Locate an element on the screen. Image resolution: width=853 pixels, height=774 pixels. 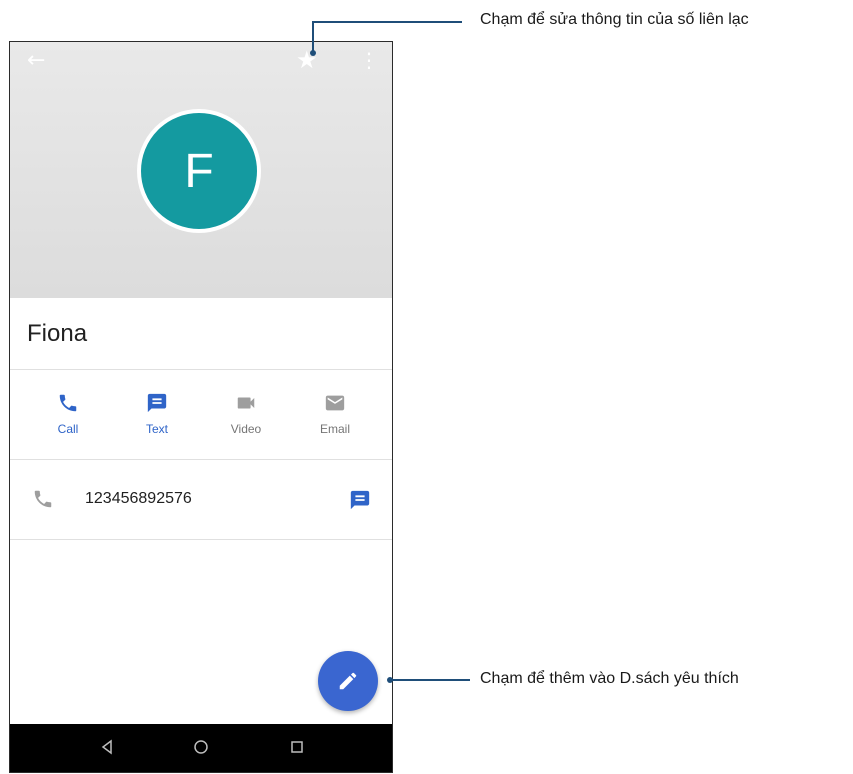
contact-header: ← ★ ⋮ F is located at coordinates (201, 170).